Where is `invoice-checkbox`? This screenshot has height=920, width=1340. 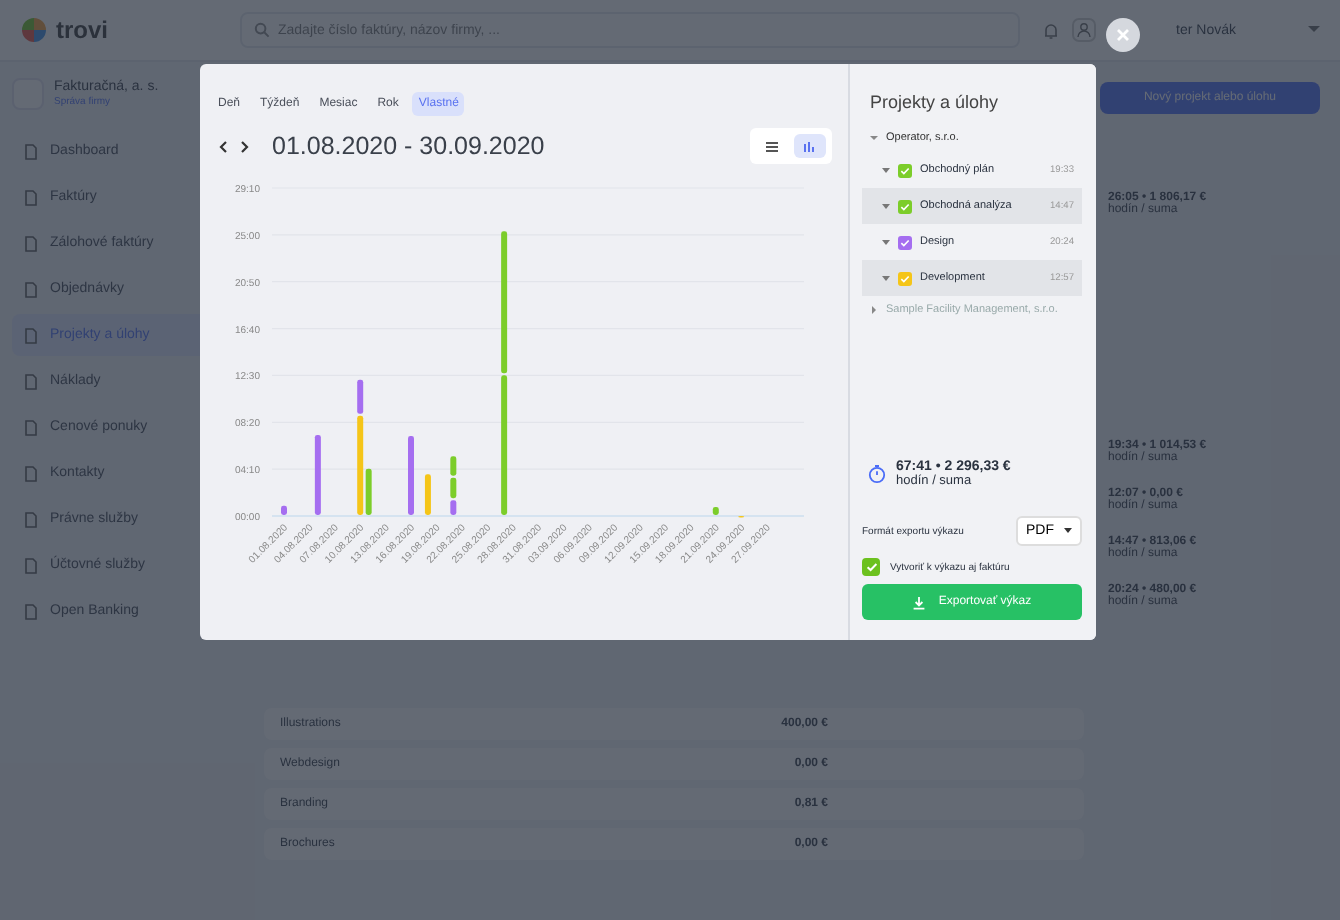
invoice-checkbox is located at coordinates (871, 567).